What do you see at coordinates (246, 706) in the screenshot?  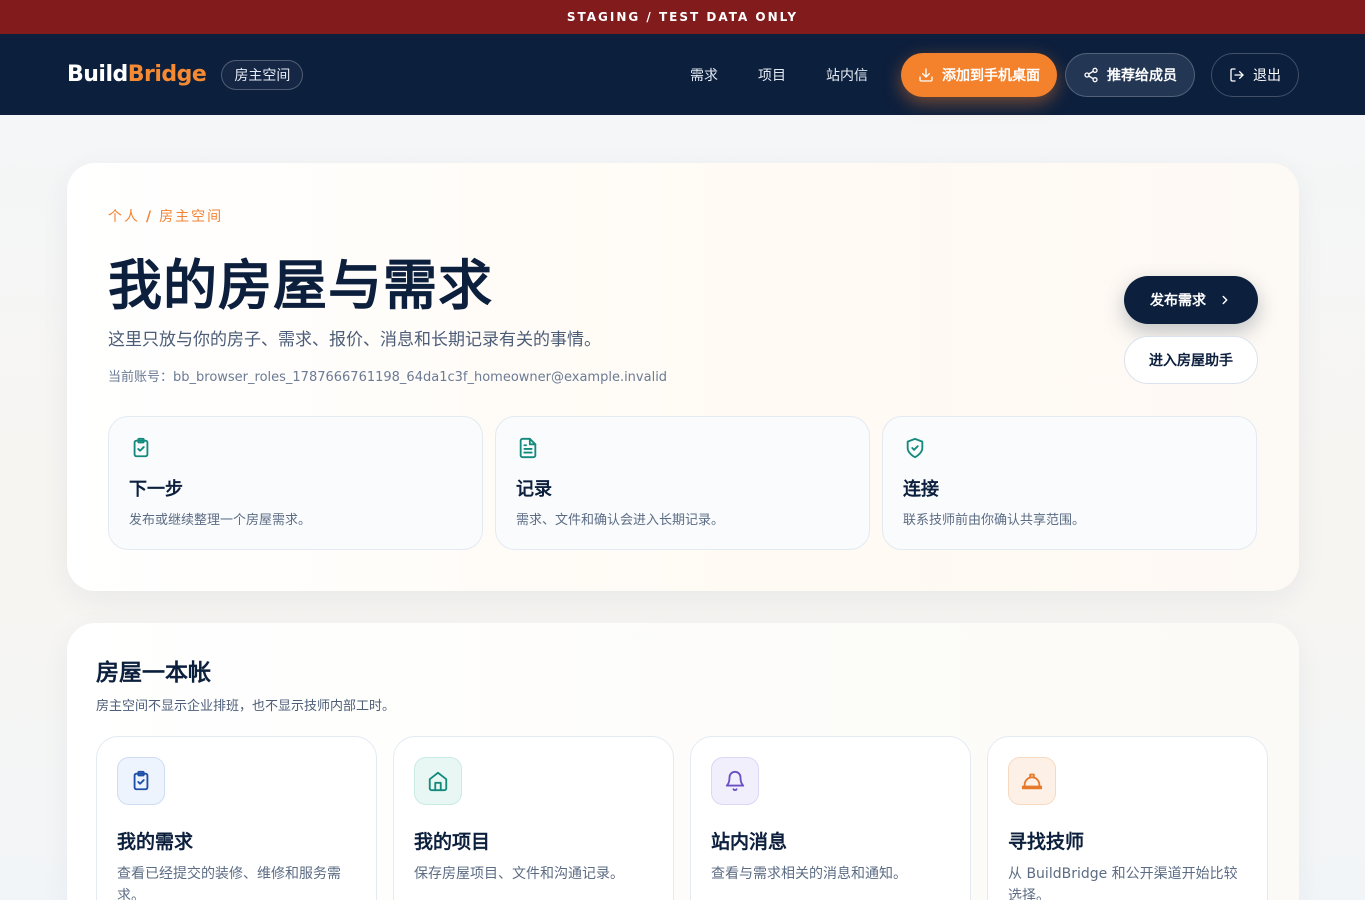 I see `section-subtitle: 房主空间不显示企业排班，也不显示技师内部工时。` at bounding box center [246, 706].